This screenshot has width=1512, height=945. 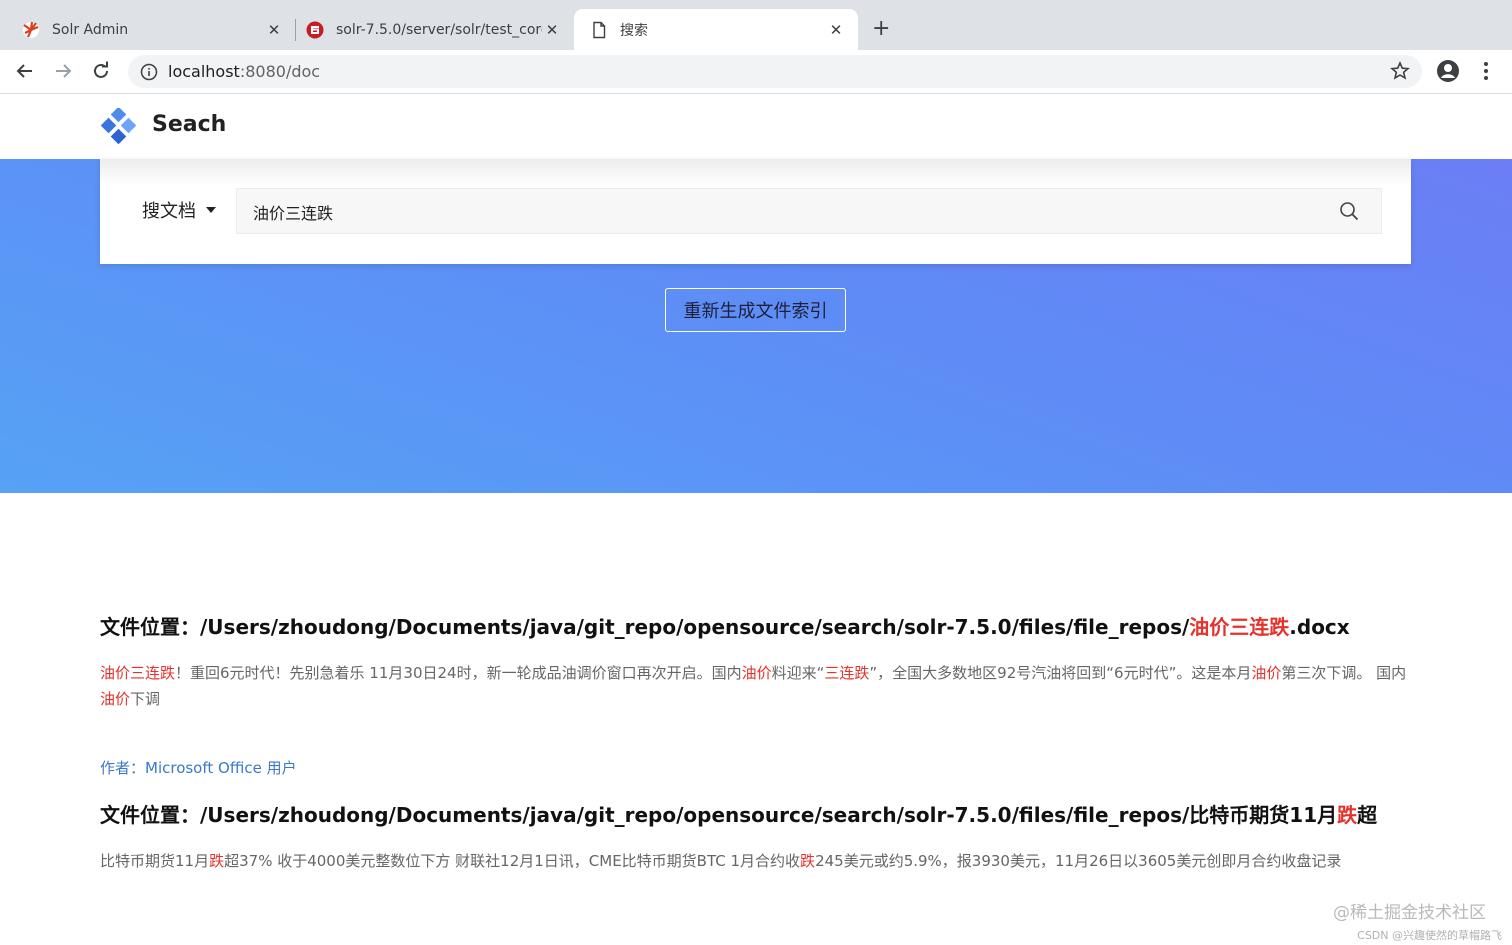 What do you see at coordinates (1429, 935) in the screenshot?
I see `watermark-small: CSDN @兴趣使然的草帽路飞` at bounding box center [1429, 935].